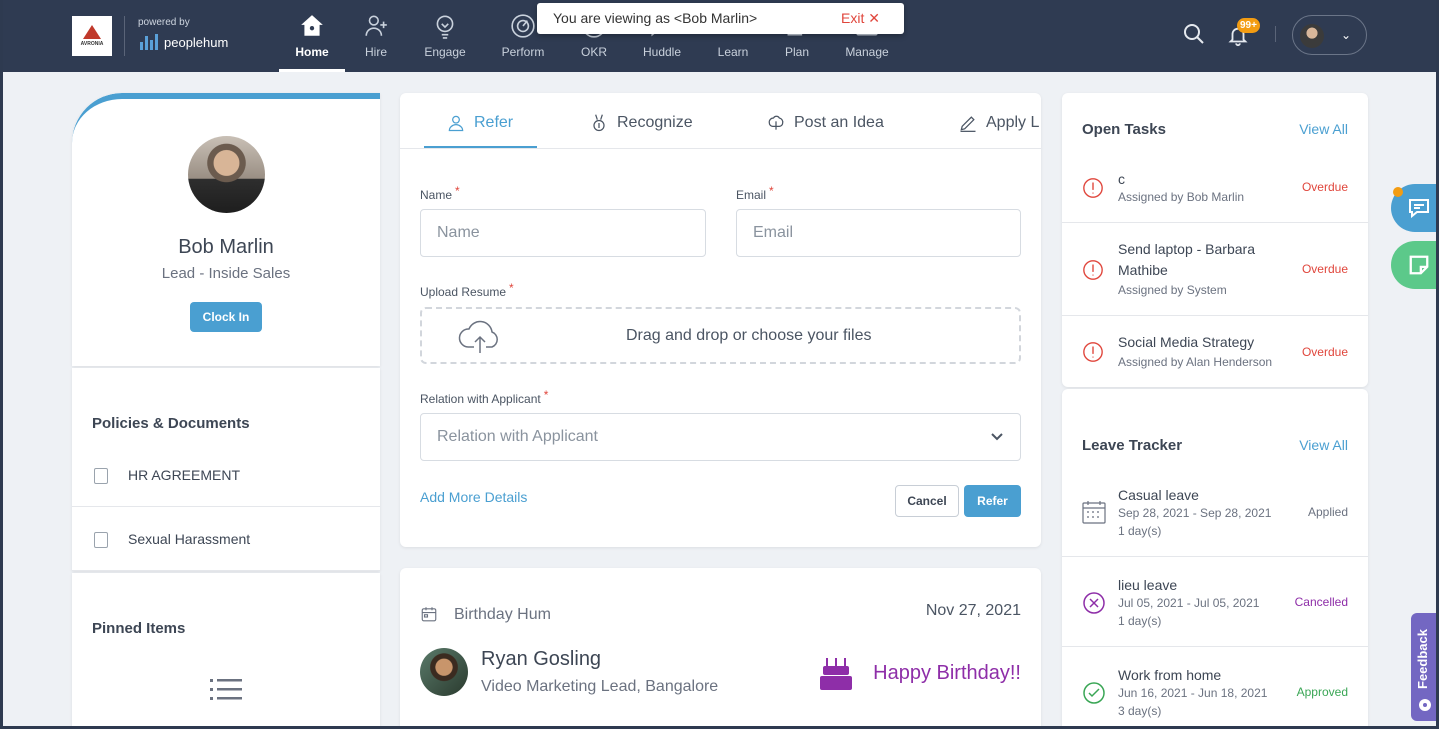 The height and width of the screenshot is (729, 1439). I want to click on task-title: Social Media Strategy, so click(1186, 342).